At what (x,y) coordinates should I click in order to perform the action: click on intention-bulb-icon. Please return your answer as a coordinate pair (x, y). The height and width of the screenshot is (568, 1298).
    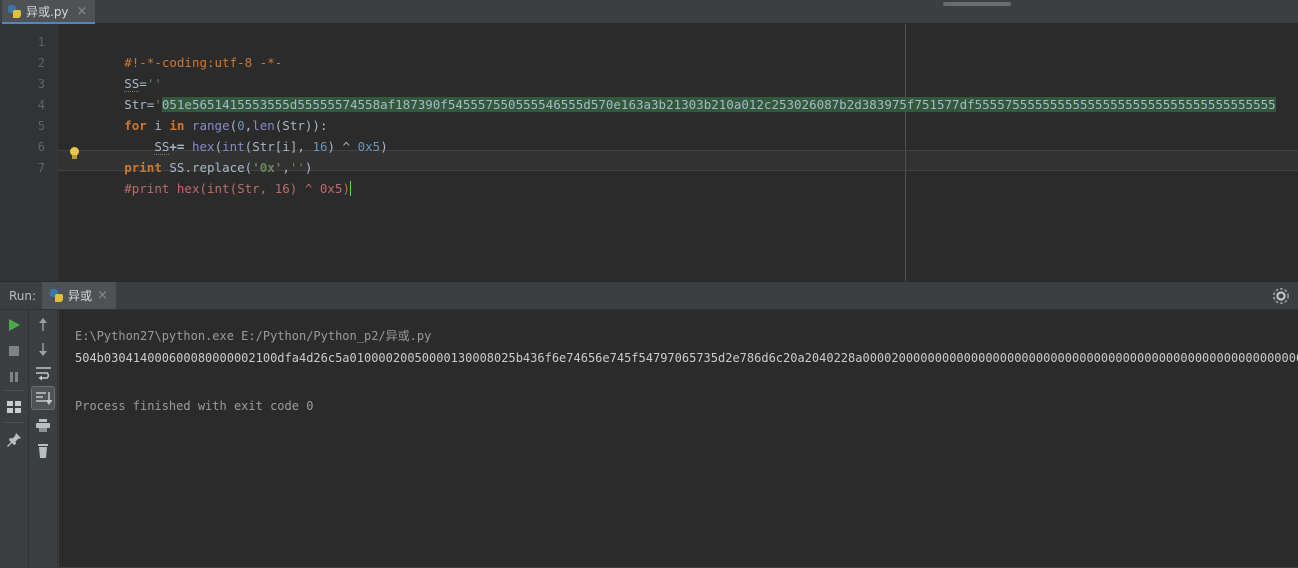
    Looking at the image, I should click on (74, 154).